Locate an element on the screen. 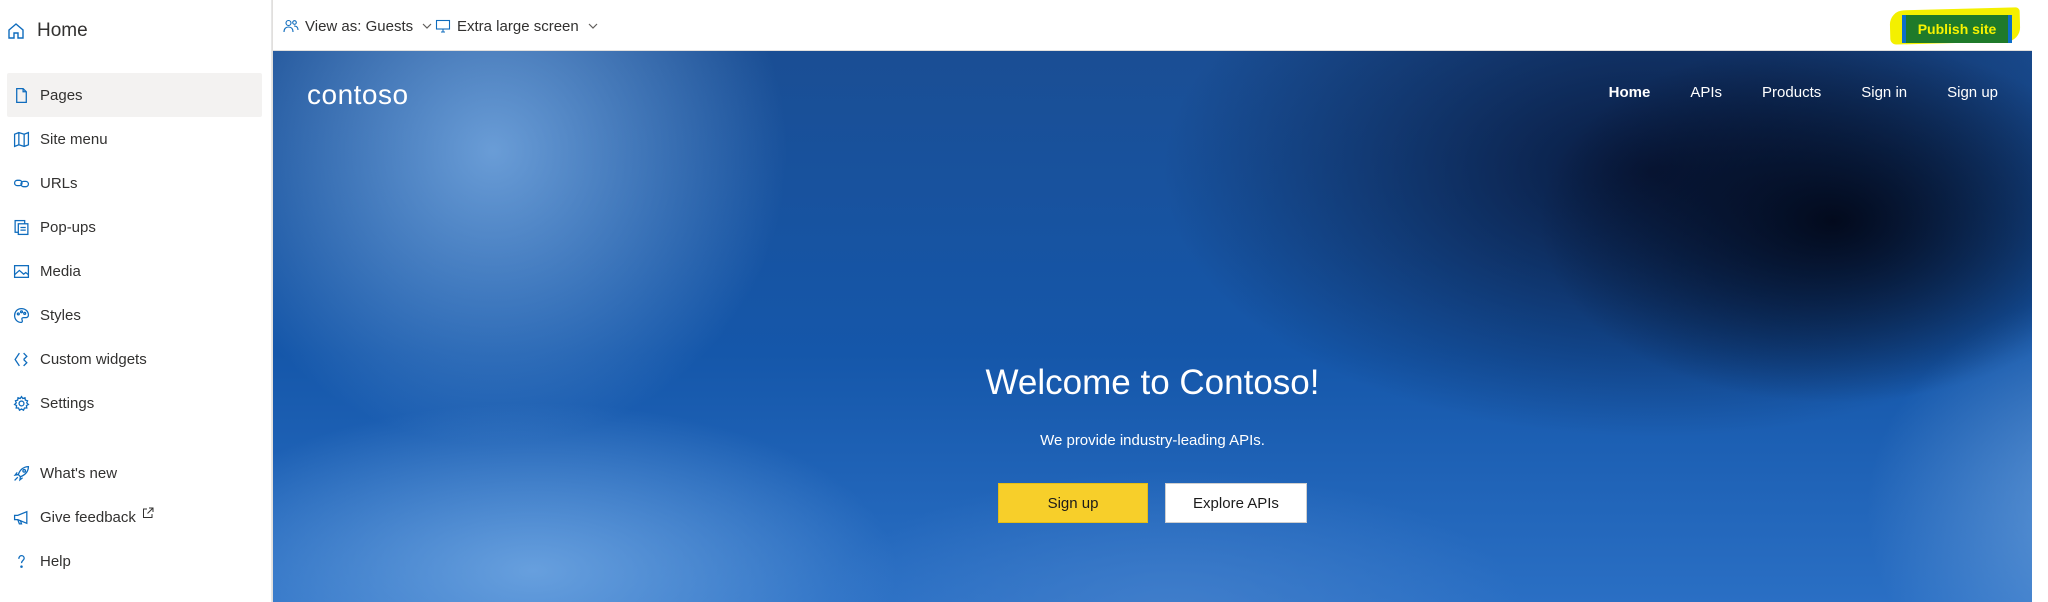  site-logo: contoso is located at coordinates (358, 95).